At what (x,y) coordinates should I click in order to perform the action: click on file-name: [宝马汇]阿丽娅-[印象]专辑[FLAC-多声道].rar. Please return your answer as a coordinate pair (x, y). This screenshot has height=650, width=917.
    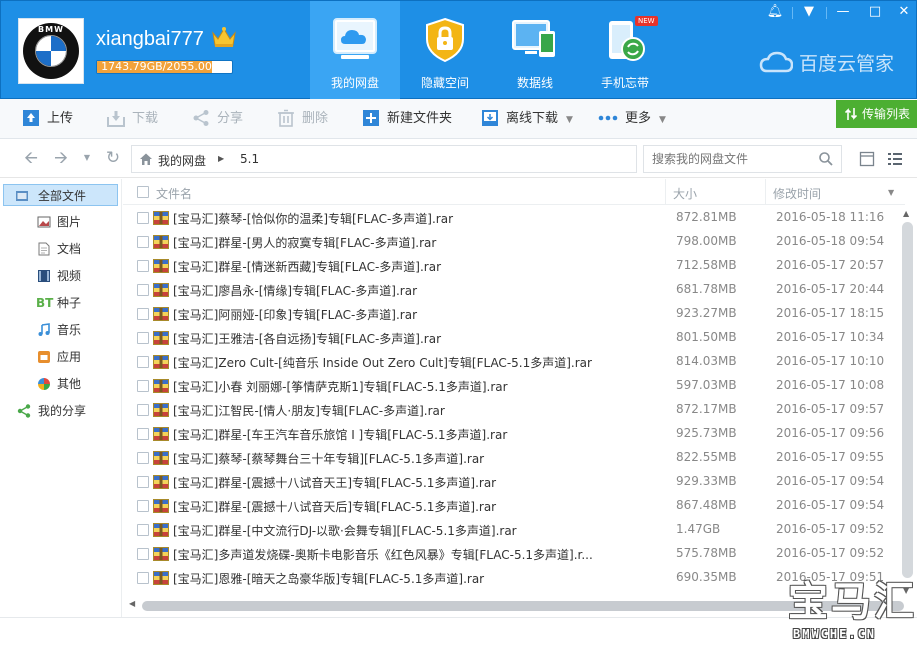
    Looking at the image, I should click on (423, 314).